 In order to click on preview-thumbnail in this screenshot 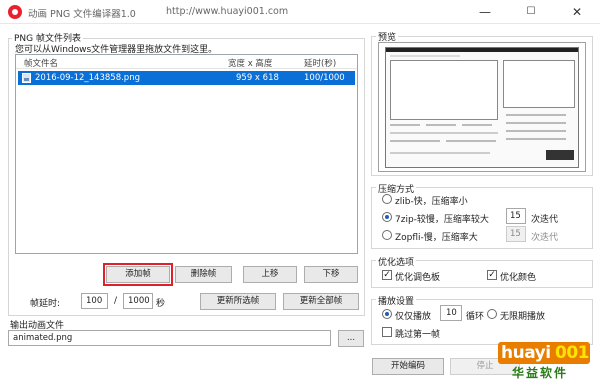, I will do `click(482, 107)`.